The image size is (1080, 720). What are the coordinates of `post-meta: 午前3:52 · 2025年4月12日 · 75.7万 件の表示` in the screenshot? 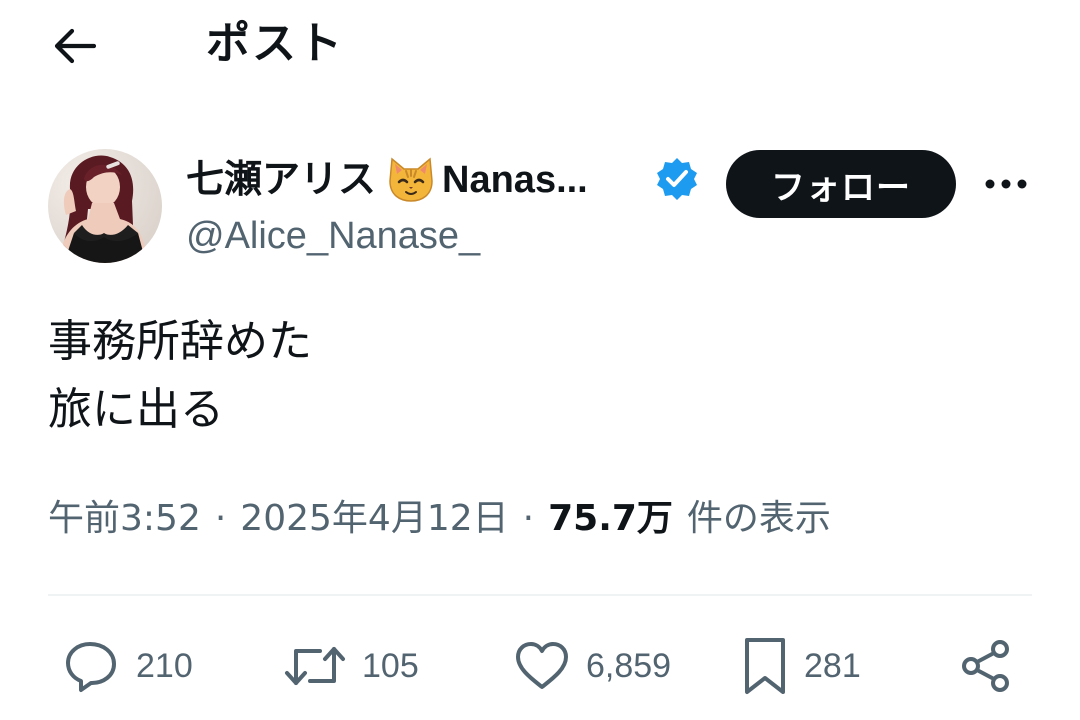 It's located at (439, 519).